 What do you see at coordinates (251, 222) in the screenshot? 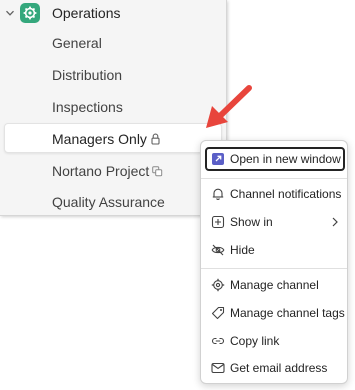
I see `menu-item-label: Show in` at bounding box center [251, 222].